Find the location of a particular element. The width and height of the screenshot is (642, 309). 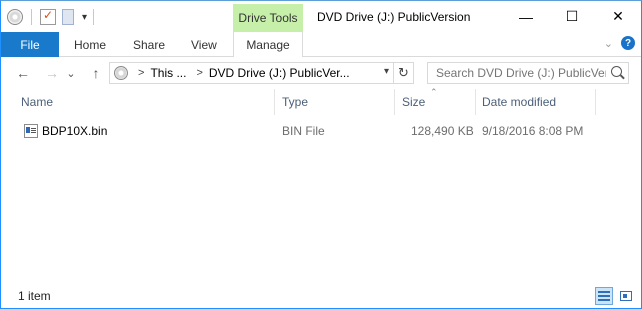

search-input is located at coordinates (521, 73).